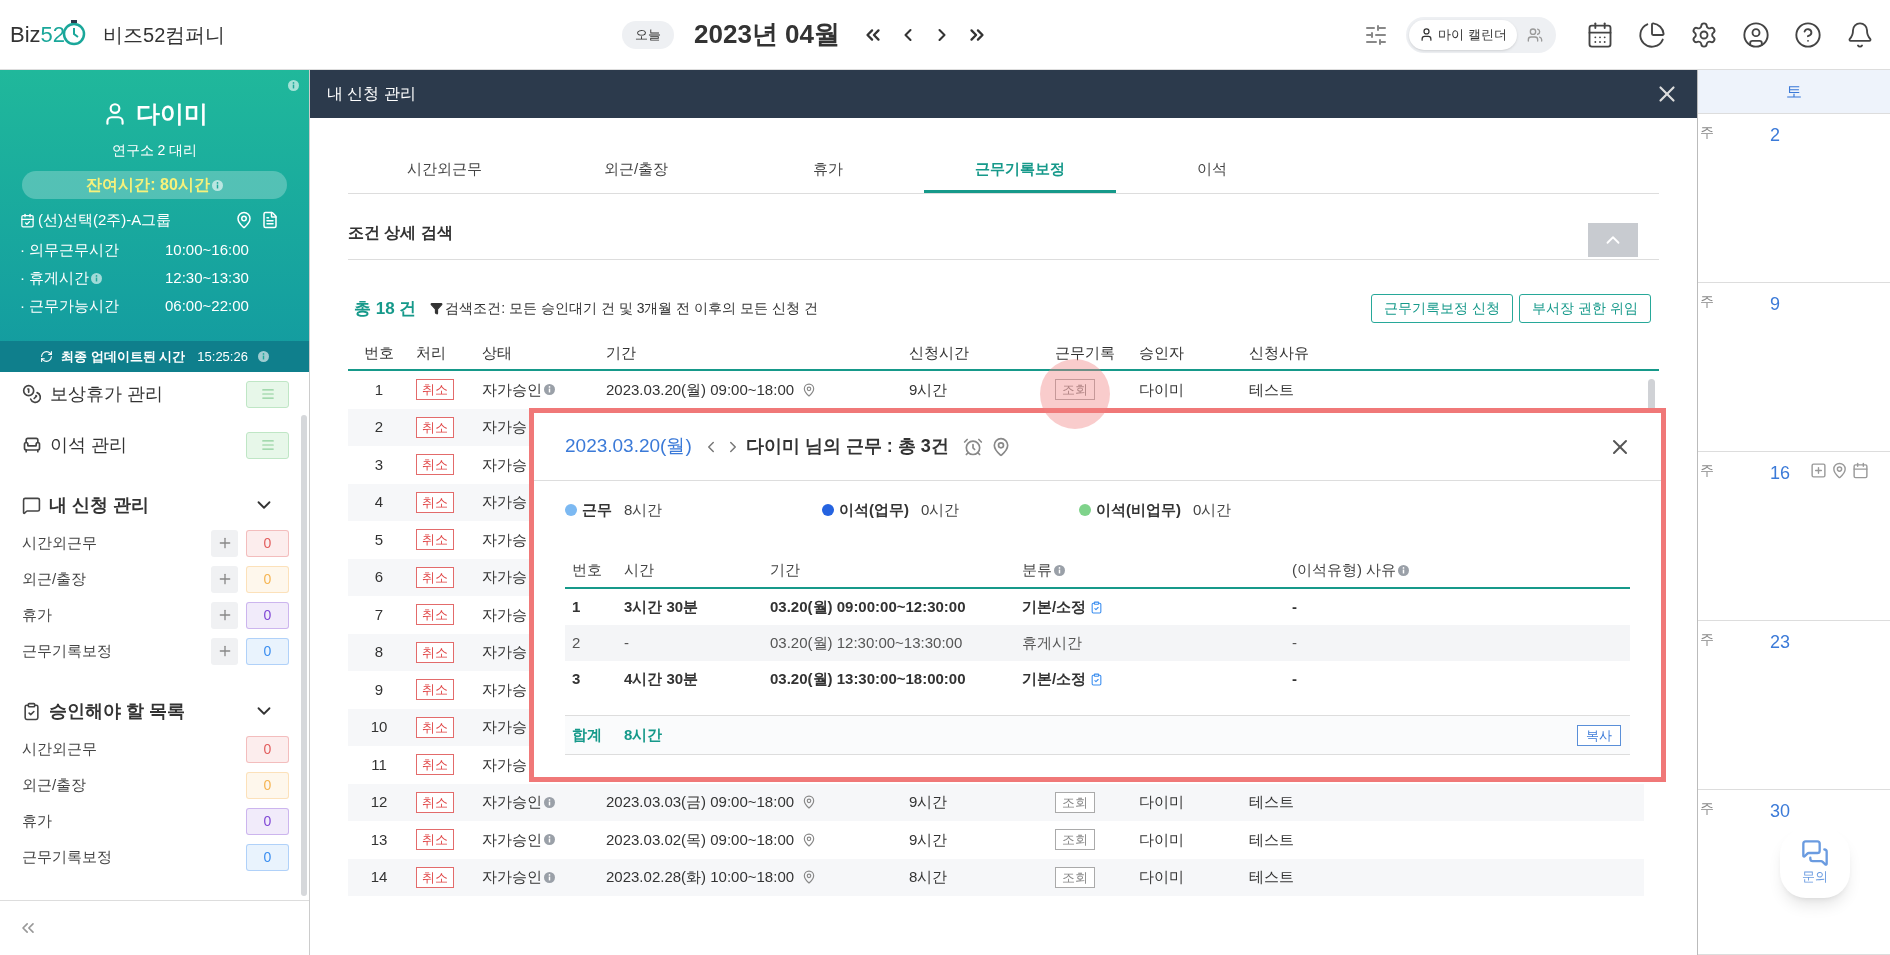 This screenshot has width=1890, height=955. What do you see at coordinates (1818, 470) in the screenshot?
I see `add-icon` at bounding box center [1818, 470].